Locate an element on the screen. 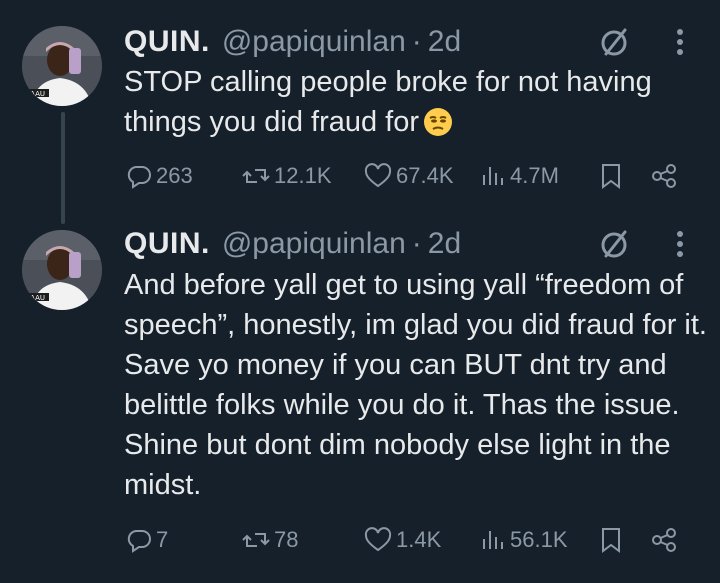  repost-button: 78 is located at coordinates (270, 540).